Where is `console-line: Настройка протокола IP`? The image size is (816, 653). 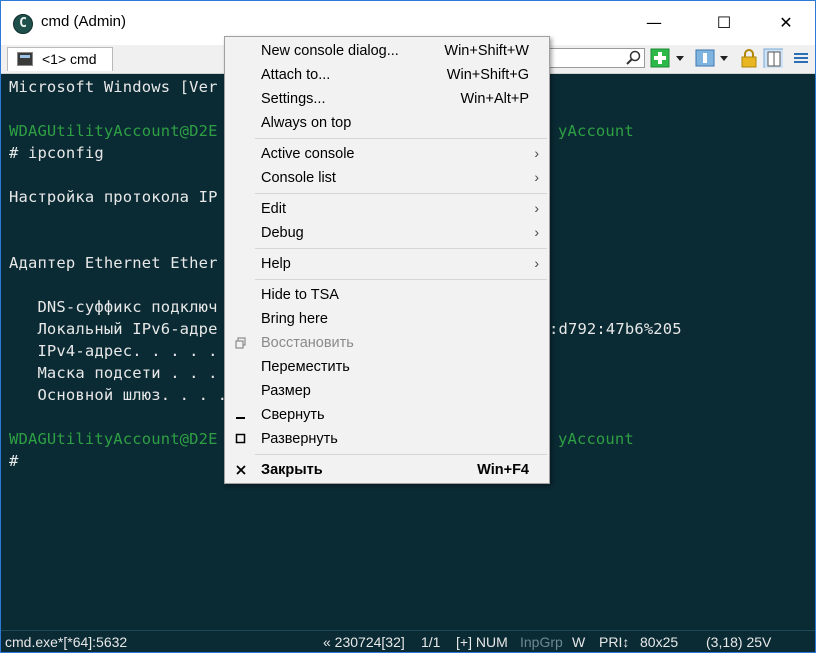 console-line: Настройка протокола IP is located at coordinates (113, 197).